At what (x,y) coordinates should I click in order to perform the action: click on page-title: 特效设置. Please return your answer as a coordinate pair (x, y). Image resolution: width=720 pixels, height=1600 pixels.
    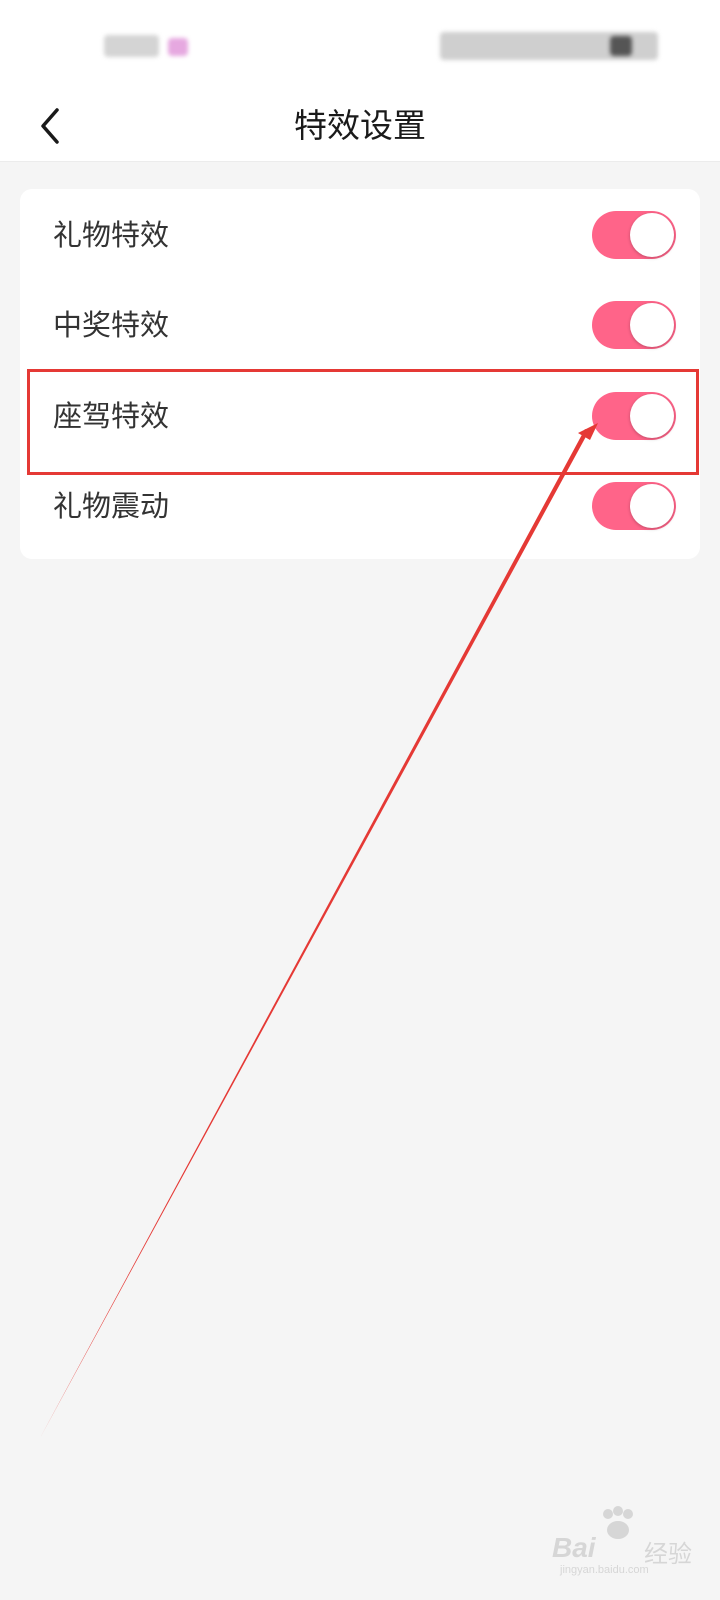
    Looking at the image, I should click on (360, 125).